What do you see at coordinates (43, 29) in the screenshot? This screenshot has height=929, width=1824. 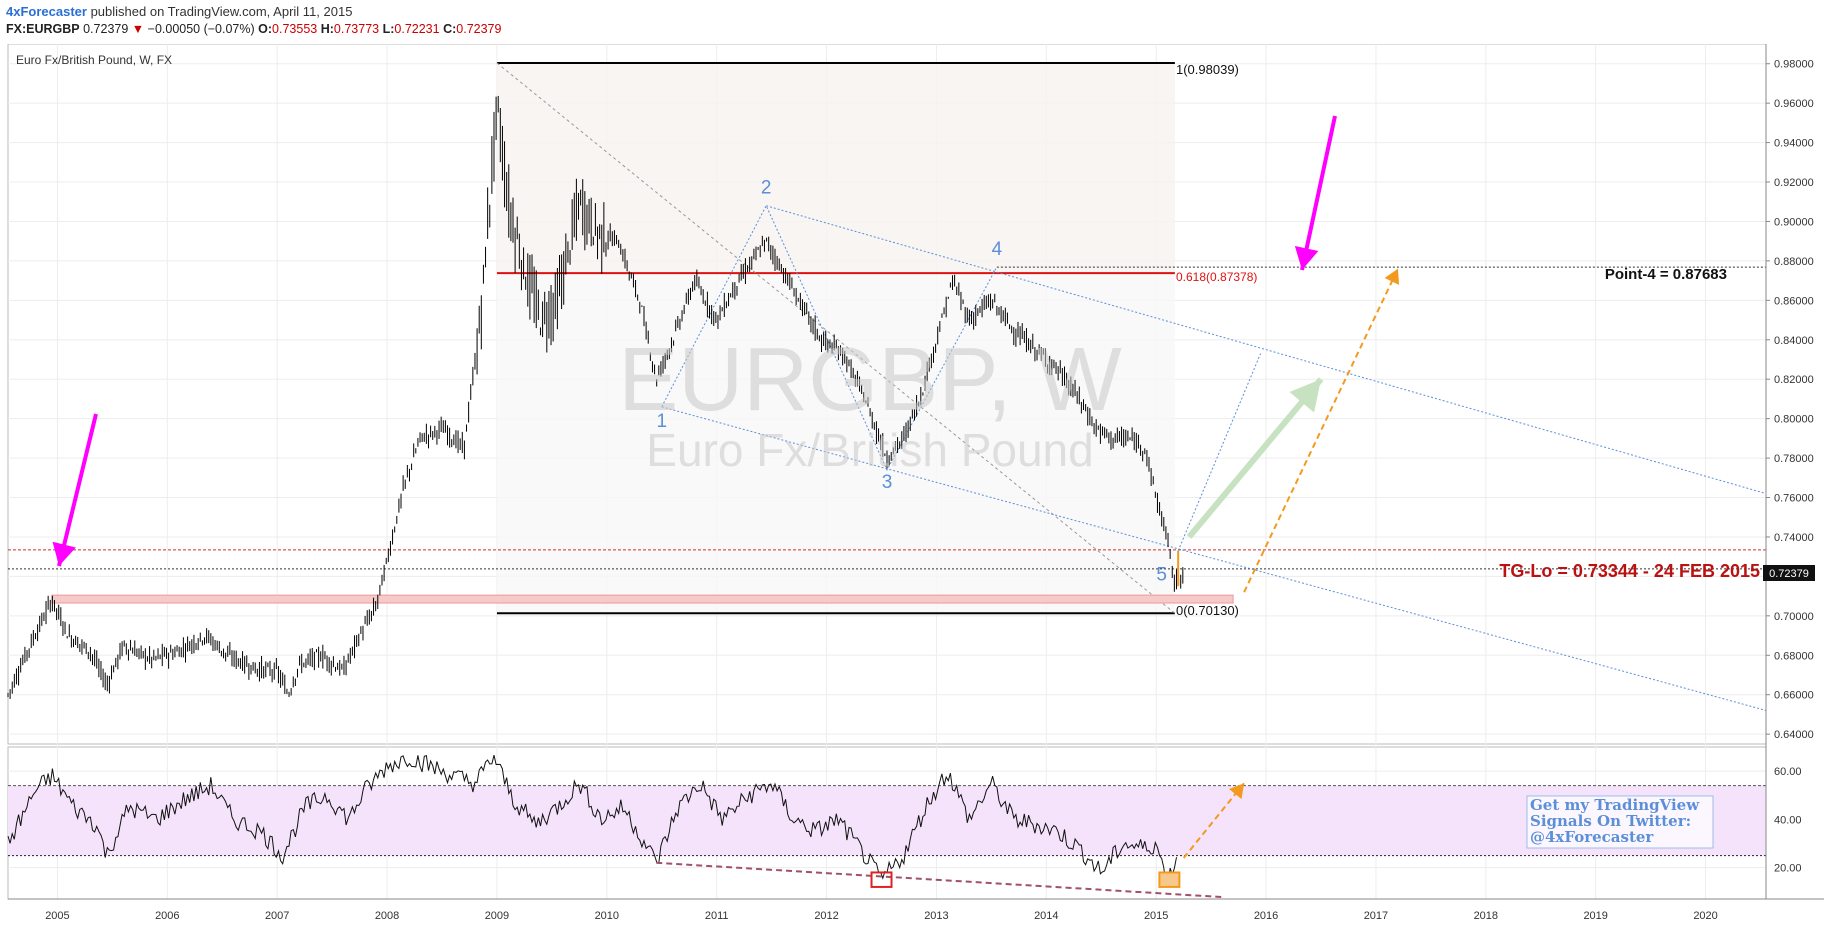 I see `symbol: FX:EURGBP` at bounding box center [43, 29].